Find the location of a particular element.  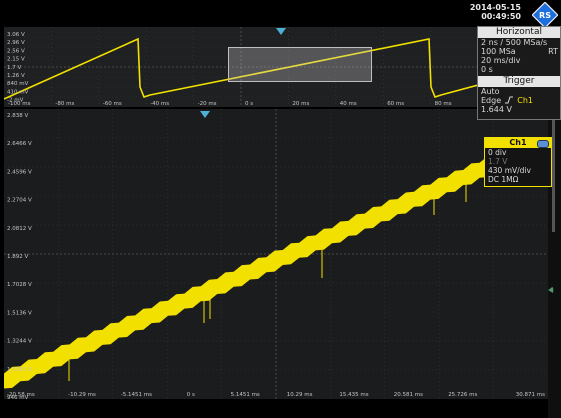

overview-x-tick: 60 ms is located at coordinates (395, 104).